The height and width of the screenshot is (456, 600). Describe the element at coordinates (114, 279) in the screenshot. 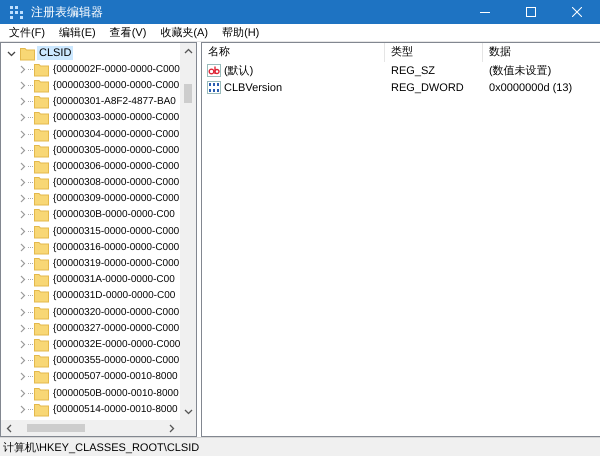

I see `tree-item: {0000031A-0000-0000-C00` at that location.